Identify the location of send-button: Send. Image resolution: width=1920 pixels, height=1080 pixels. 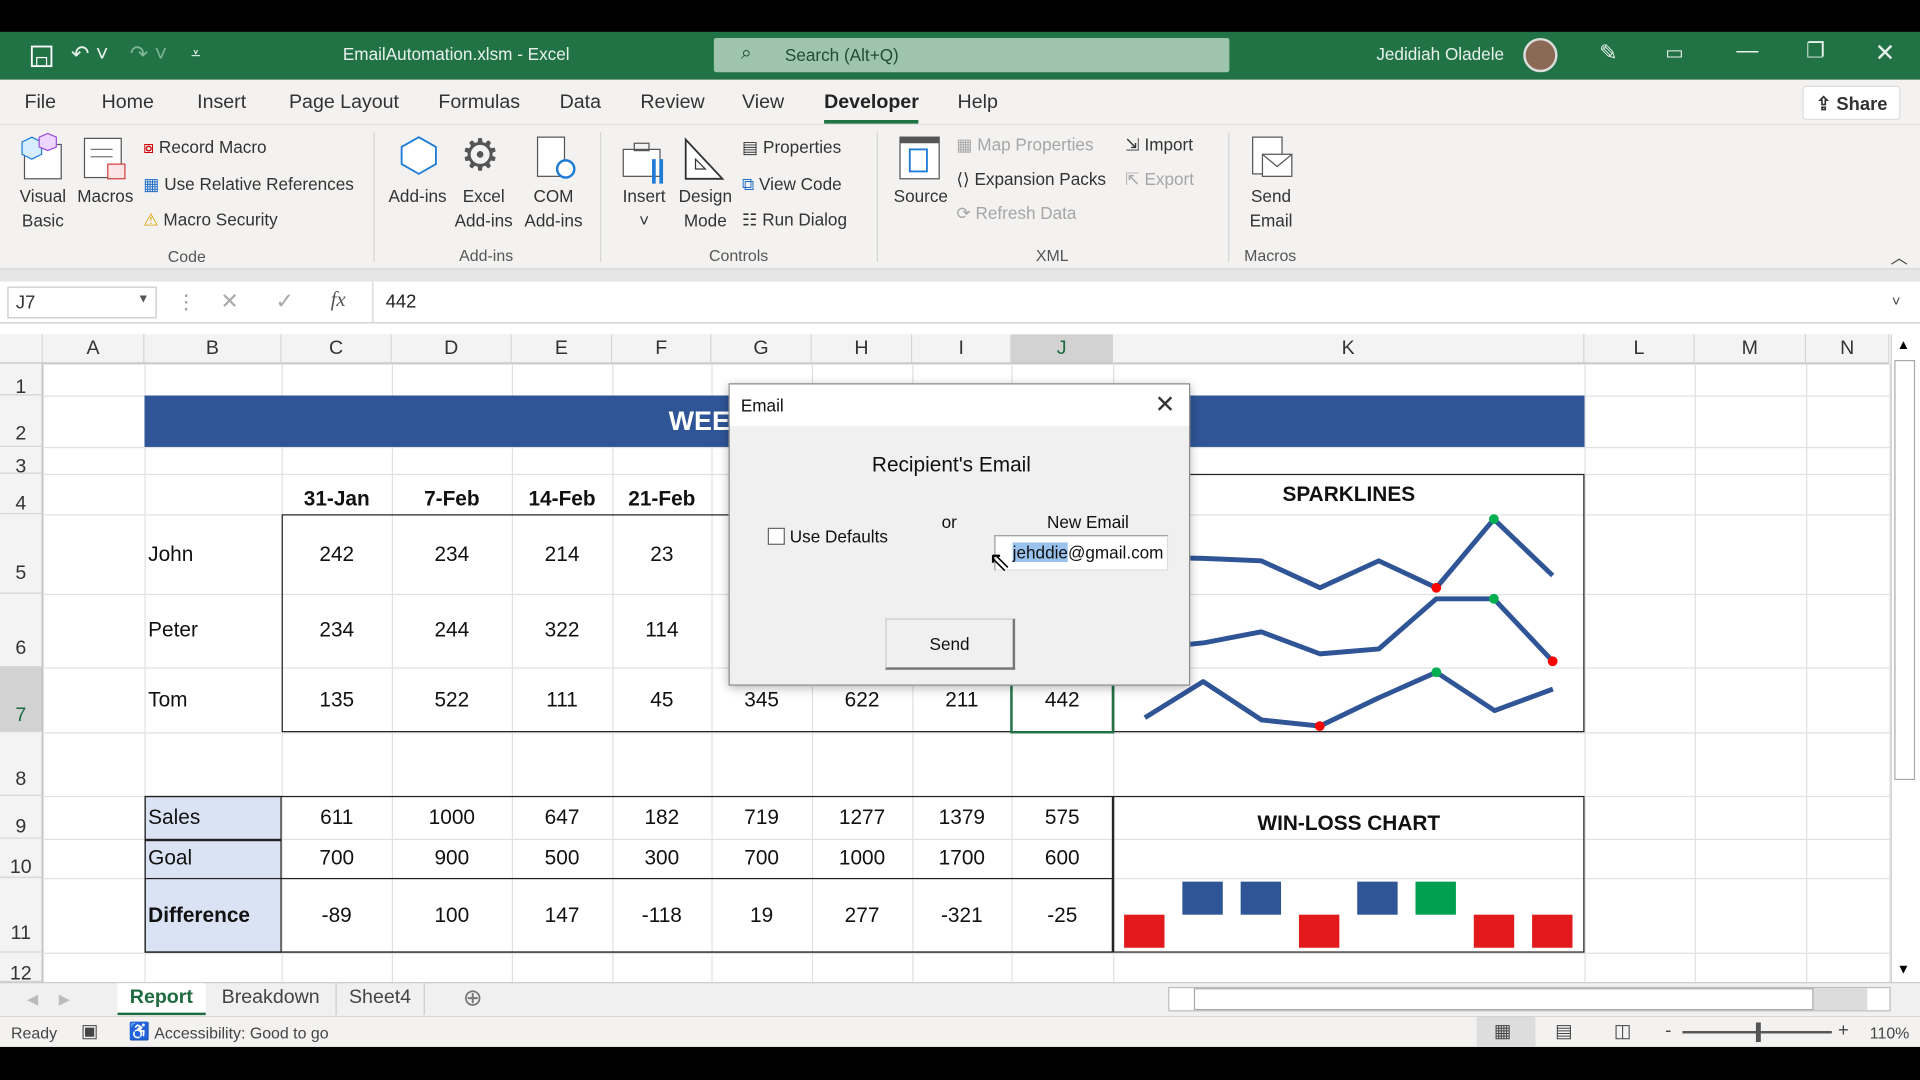
(950, 644).